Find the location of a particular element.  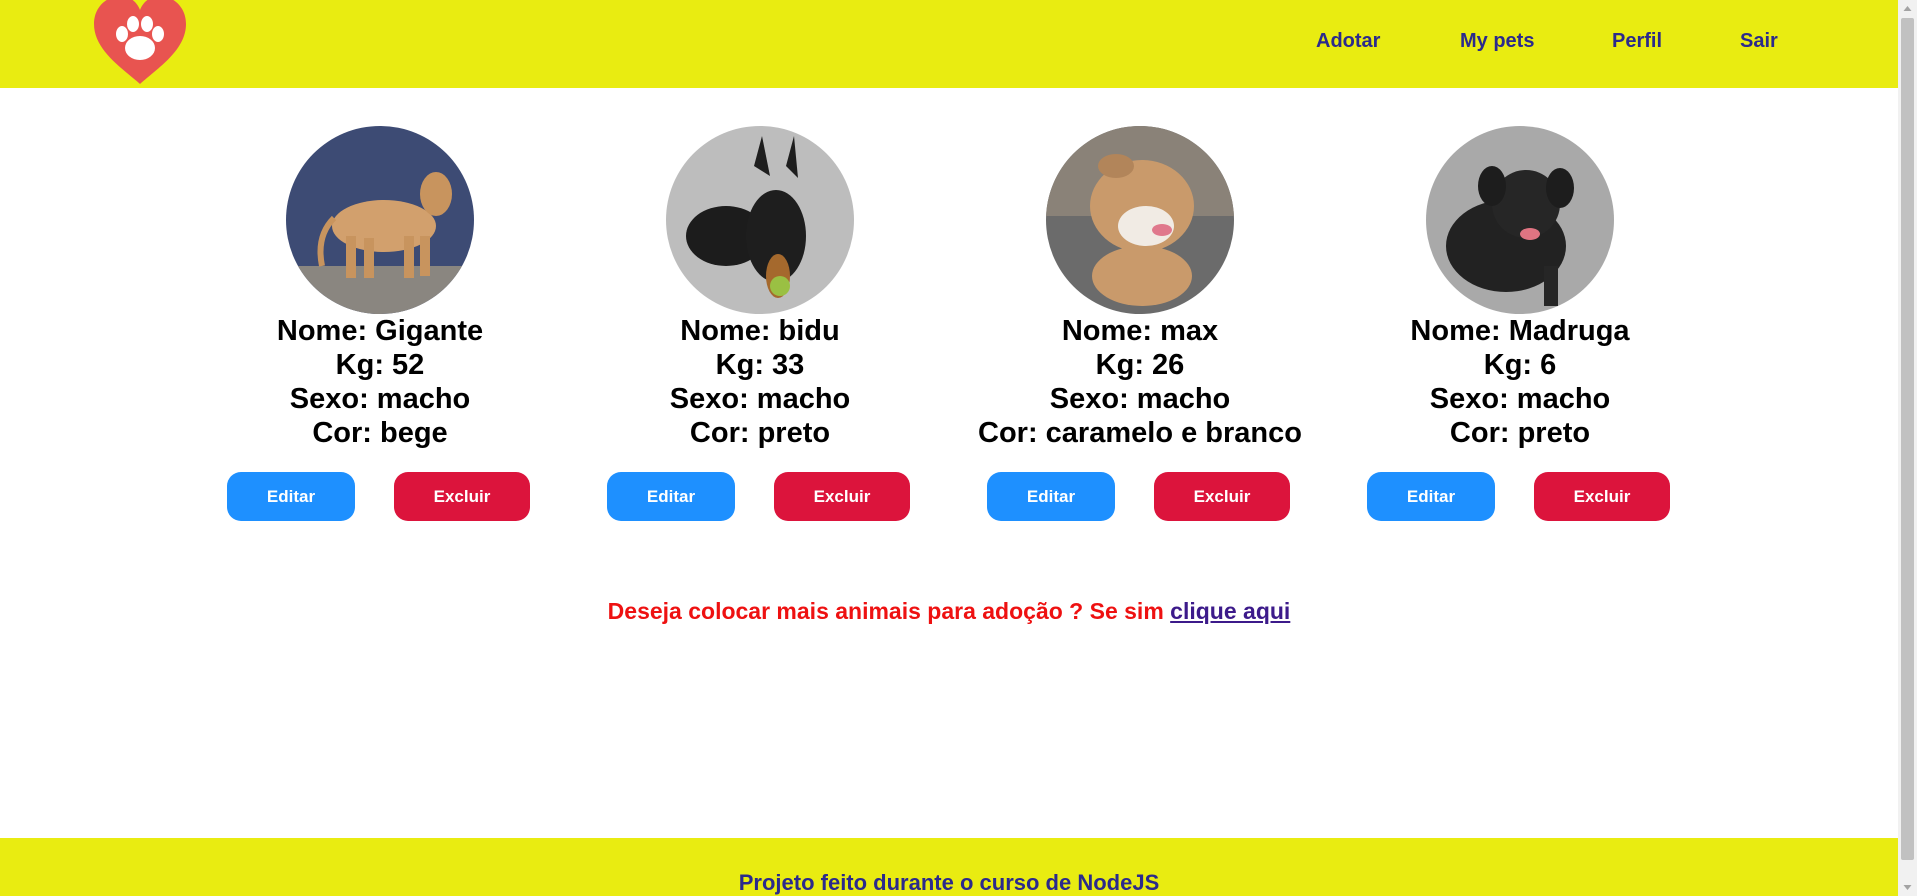

pet-color: Cor: caramelo e branco is located at coordinates (1140, 433).